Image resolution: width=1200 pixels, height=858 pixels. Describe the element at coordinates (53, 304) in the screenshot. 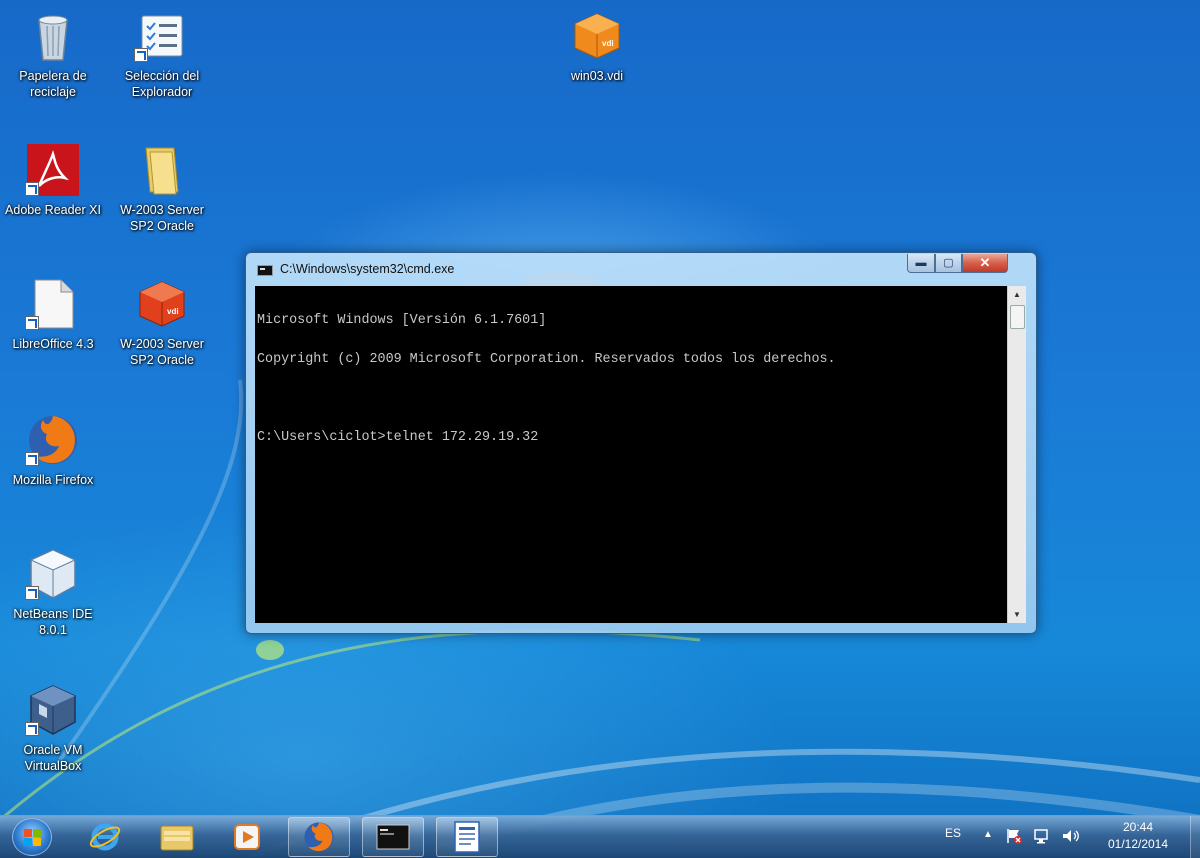

I see `libreoffice-icon` at that location.